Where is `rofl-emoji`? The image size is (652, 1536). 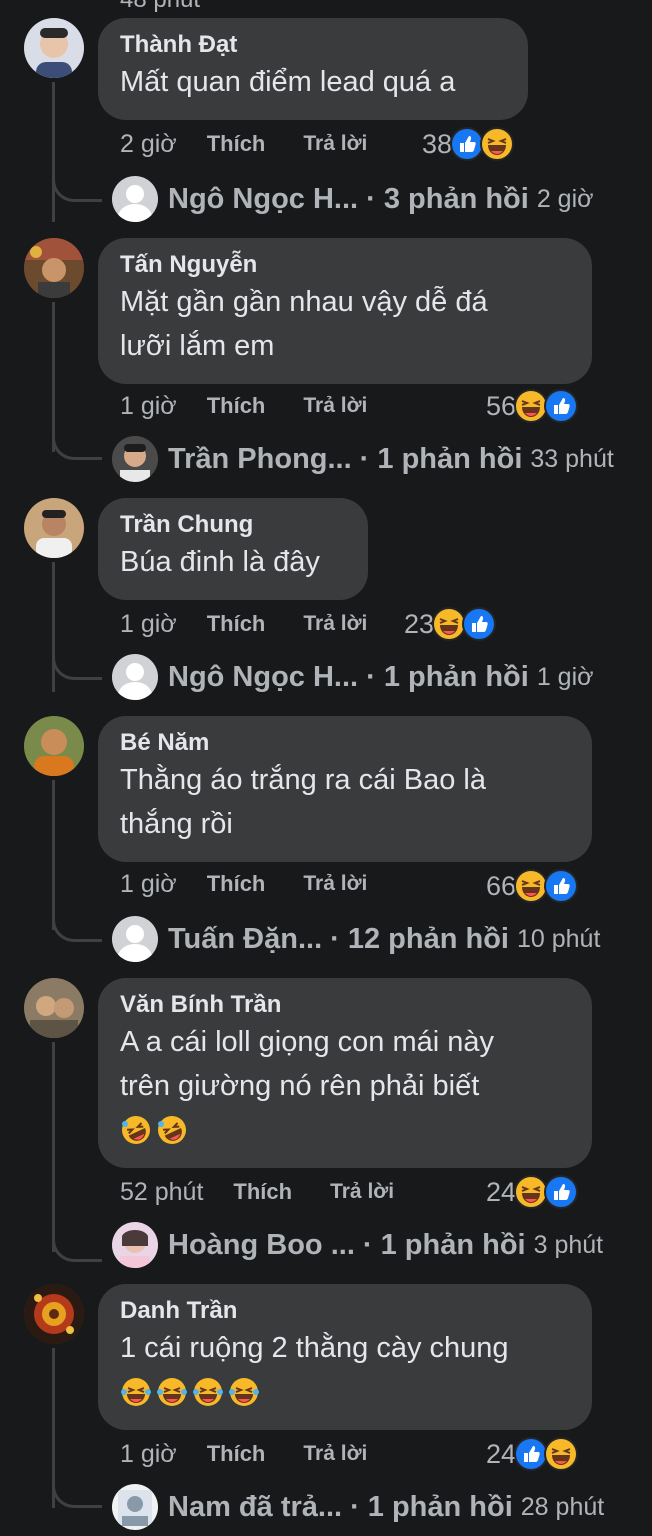 rofl-emoji is located at coordinates (136, 1130).